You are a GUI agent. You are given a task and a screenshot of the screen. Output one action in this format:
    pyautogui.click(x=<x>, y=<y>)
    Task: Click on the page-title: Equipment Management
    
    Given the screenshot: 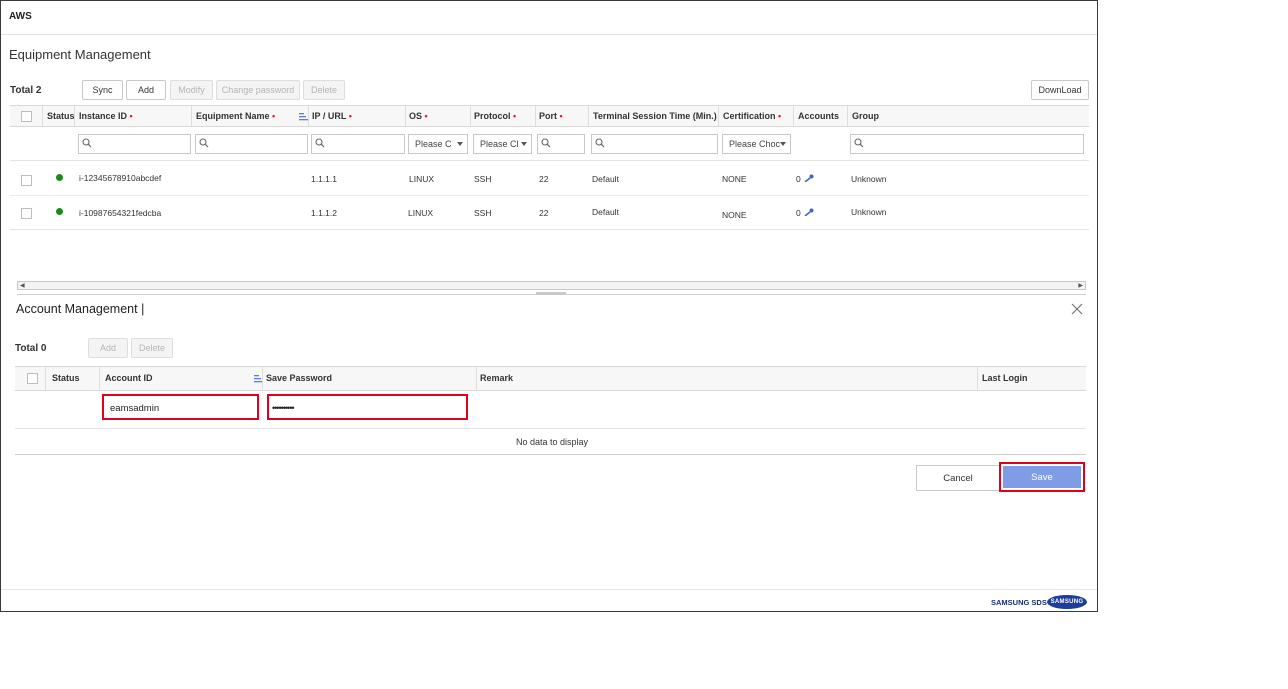 What is the action you would take?
    pyautogui.click(x=80, y=54)
    